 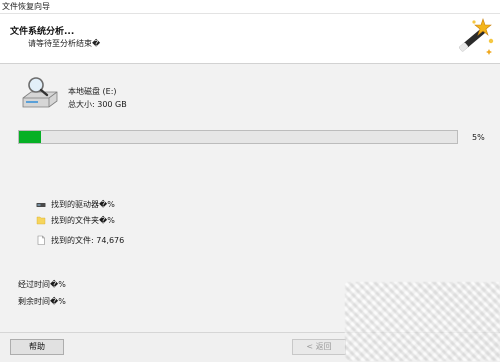 What do you see at coordinates (250, 39) in the screenshot?
I see `wizard-header: 文件系统分析... 请等待至分析结束�` at bounding box center [250, 39].